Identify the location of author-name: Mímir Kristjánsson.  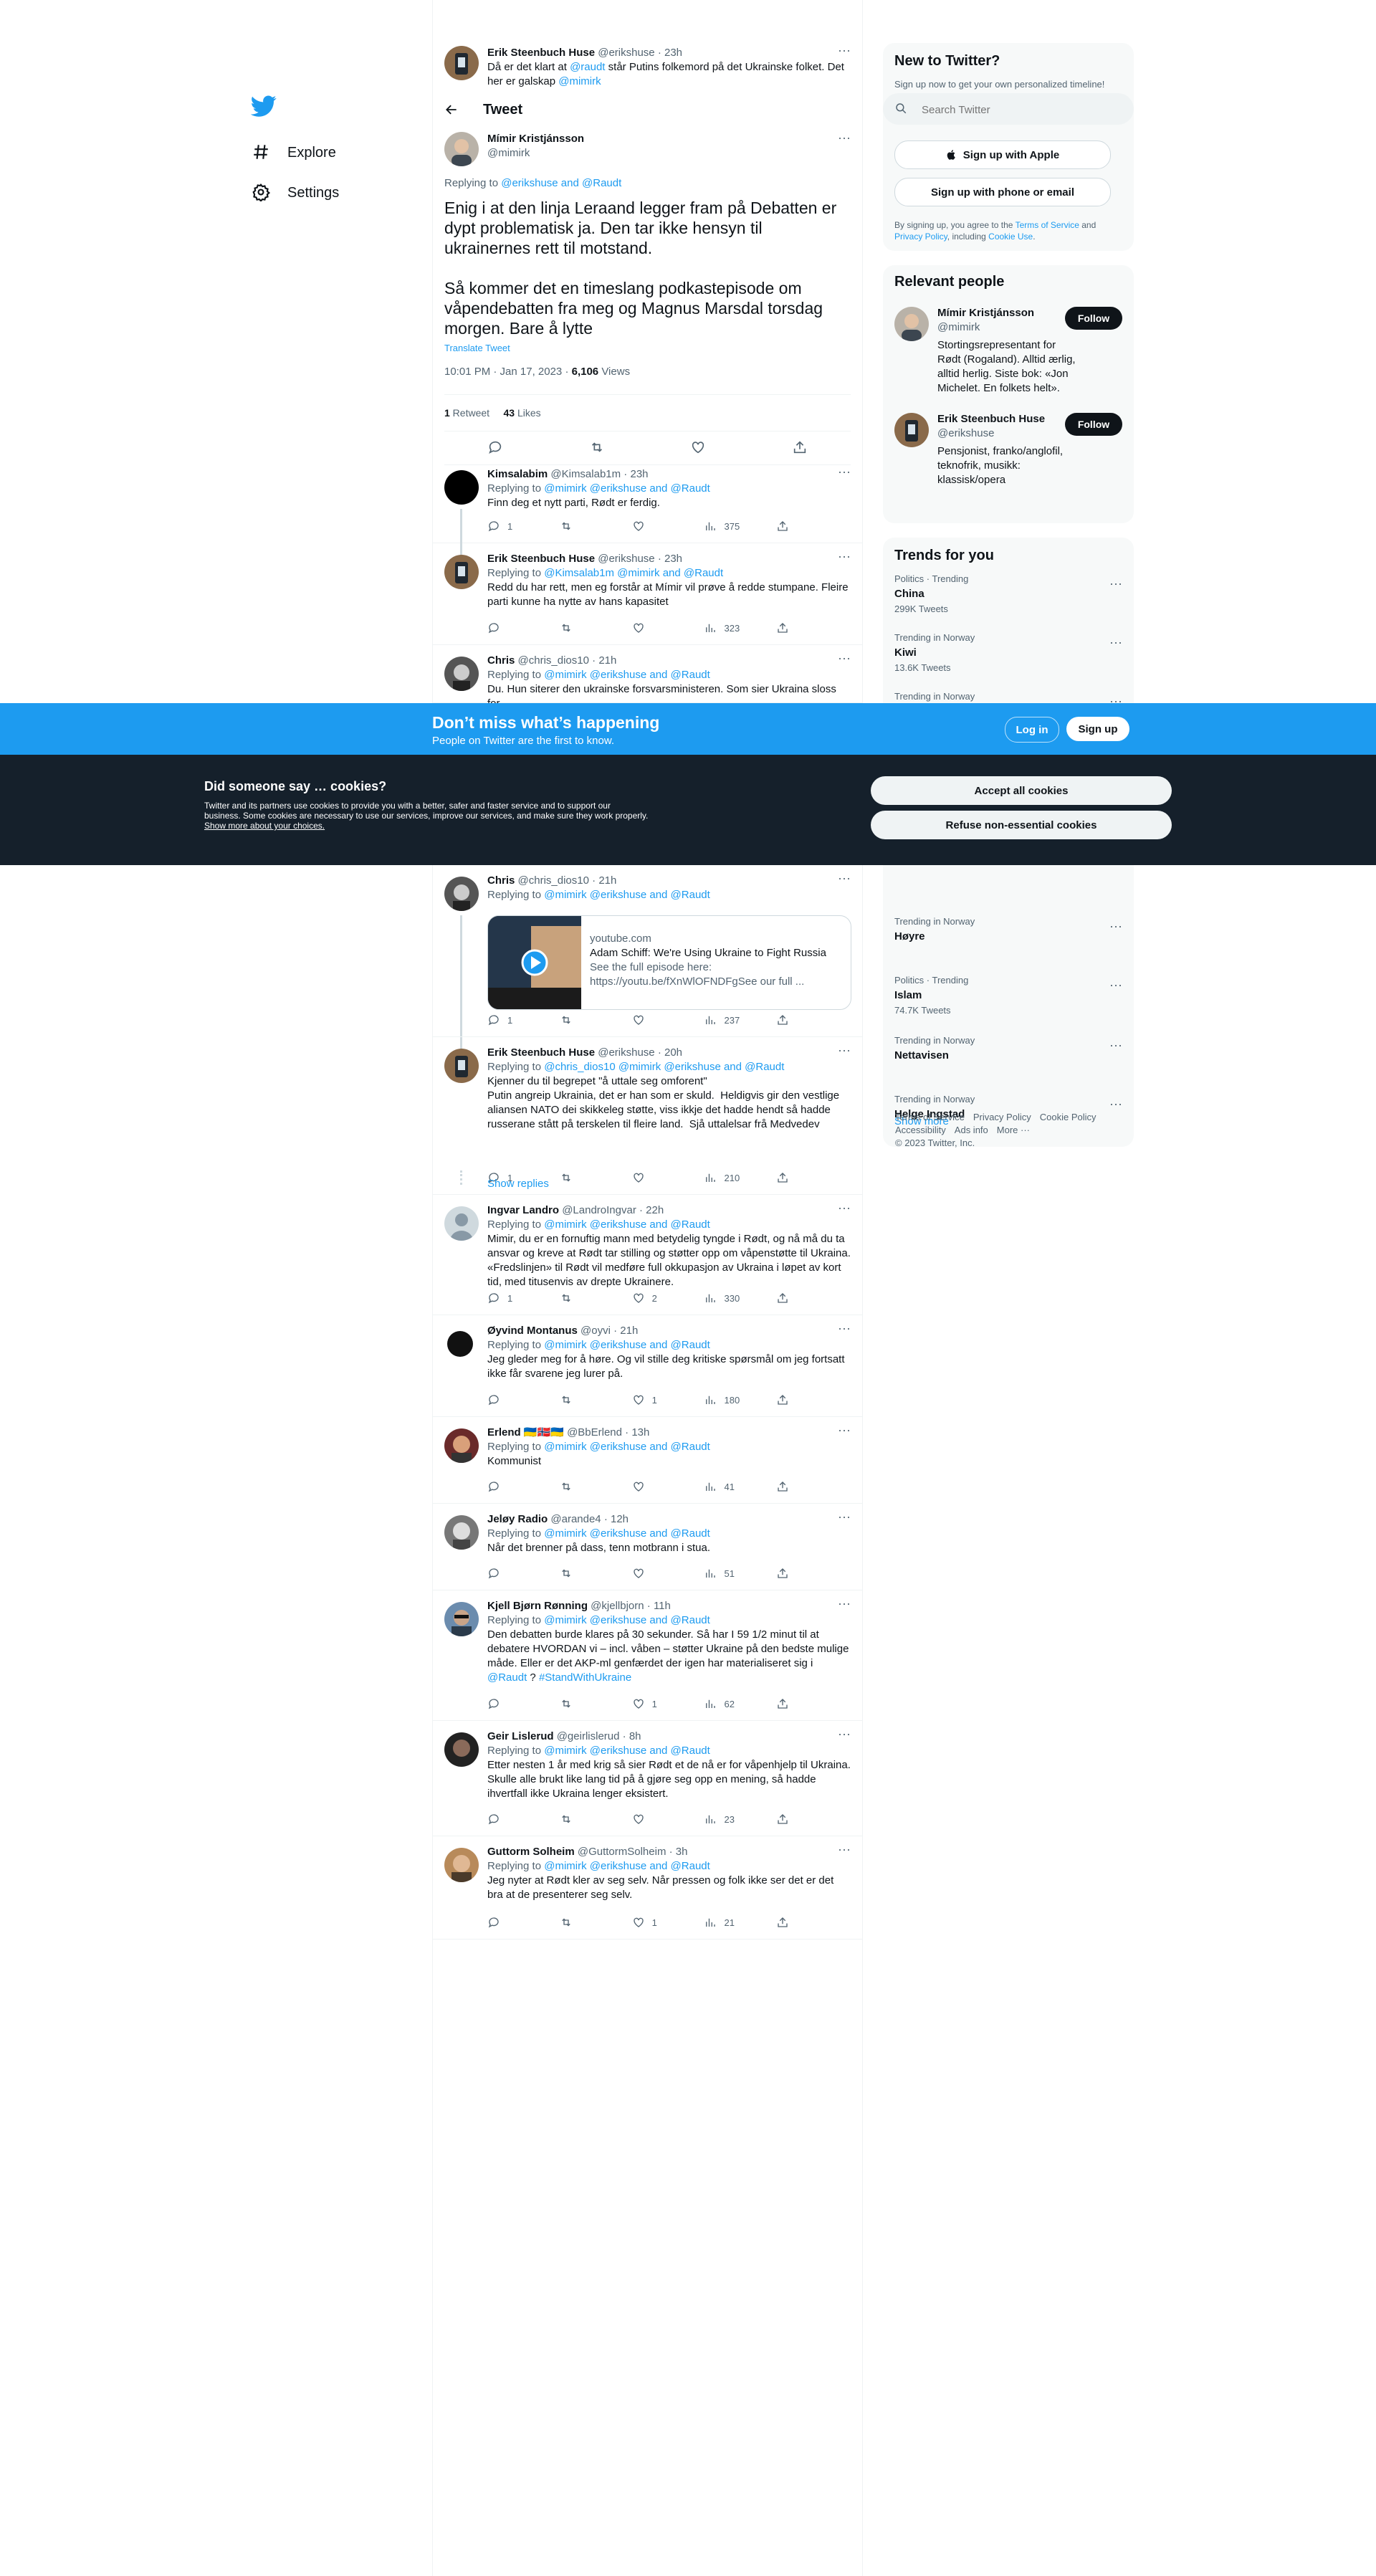
(535, 139).